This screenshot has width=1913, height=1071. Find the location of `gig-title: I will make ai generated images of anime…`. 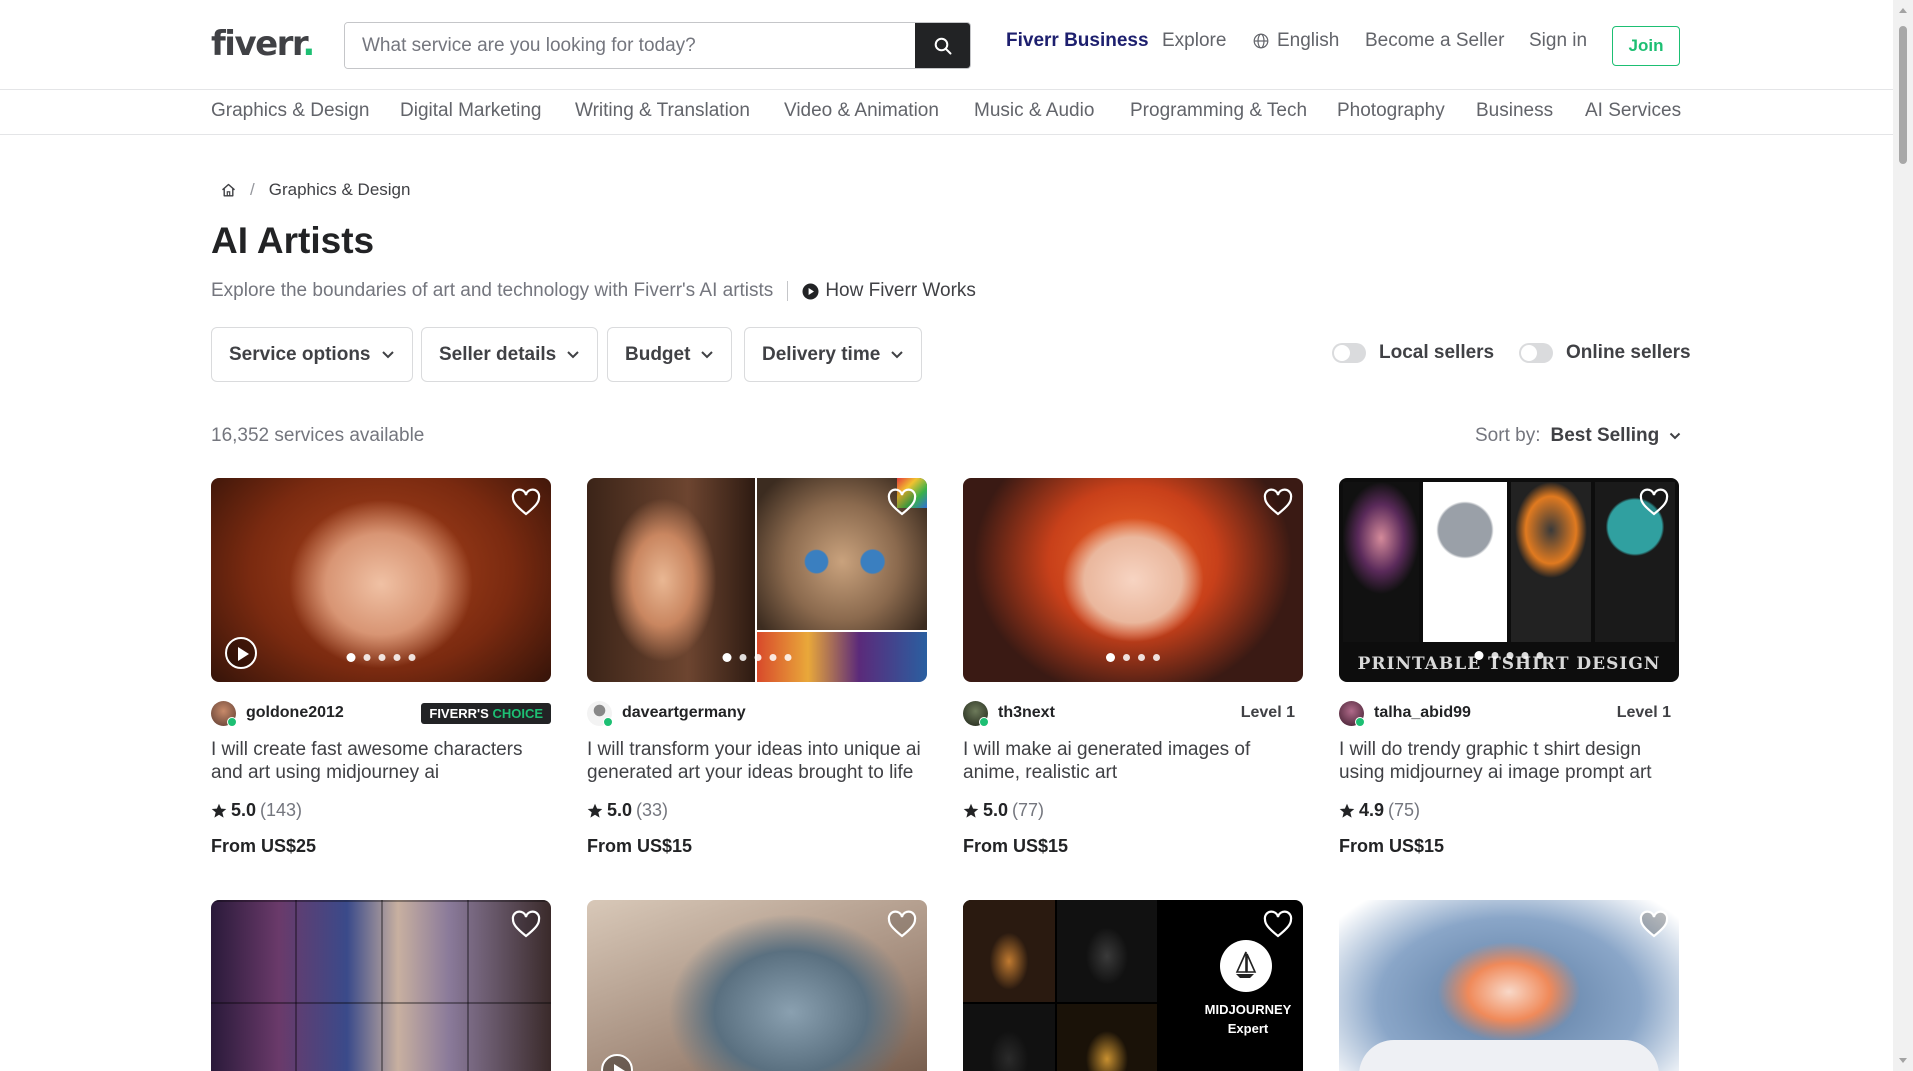

gig-title: I will make ai generated images of anime… is located at coordinates (1133, 761).